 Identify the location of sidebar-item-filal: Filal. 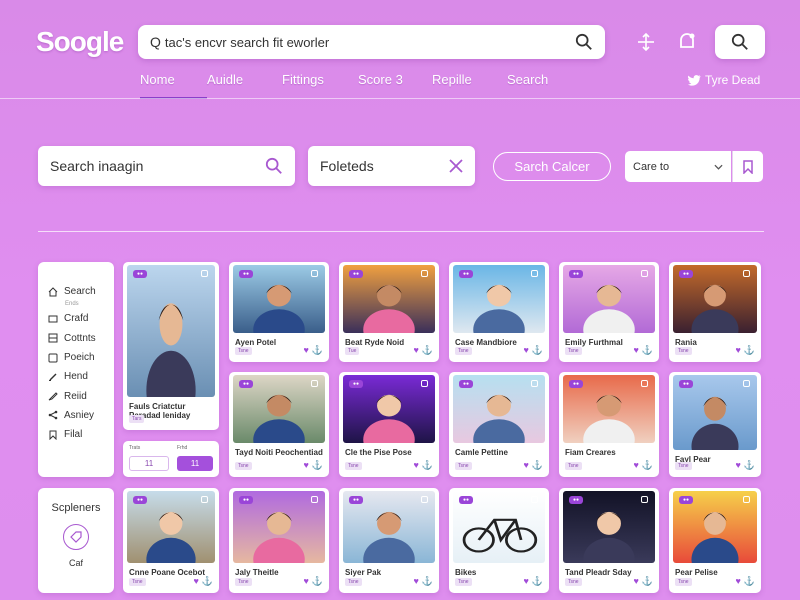
(76, 434).